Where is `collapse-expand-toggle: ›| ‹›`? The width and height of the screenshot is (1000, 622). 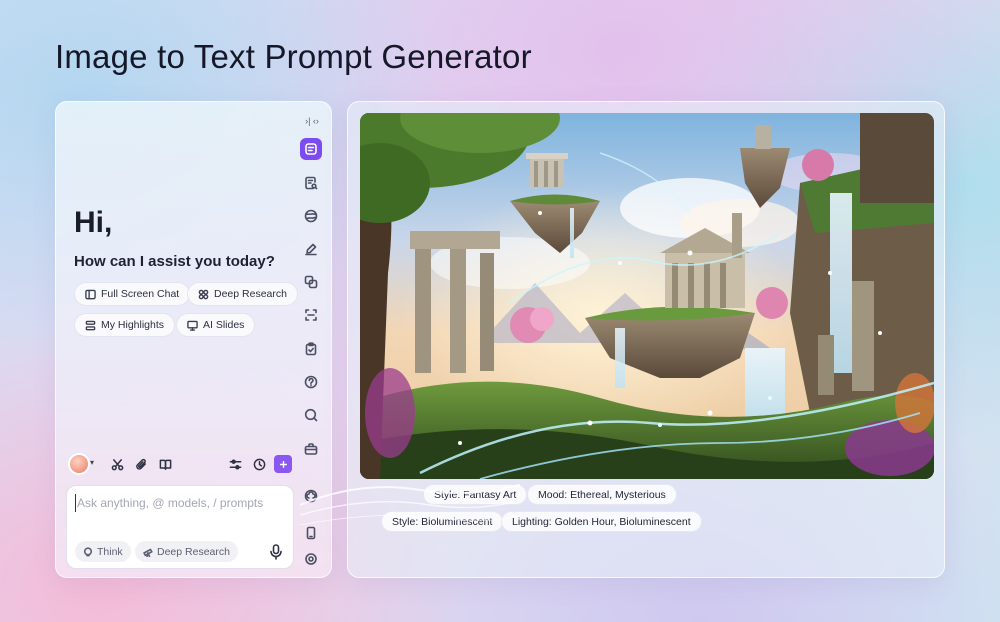 collapse-expand-toggle: ›| ‹› is located at coordinates (312, 121).